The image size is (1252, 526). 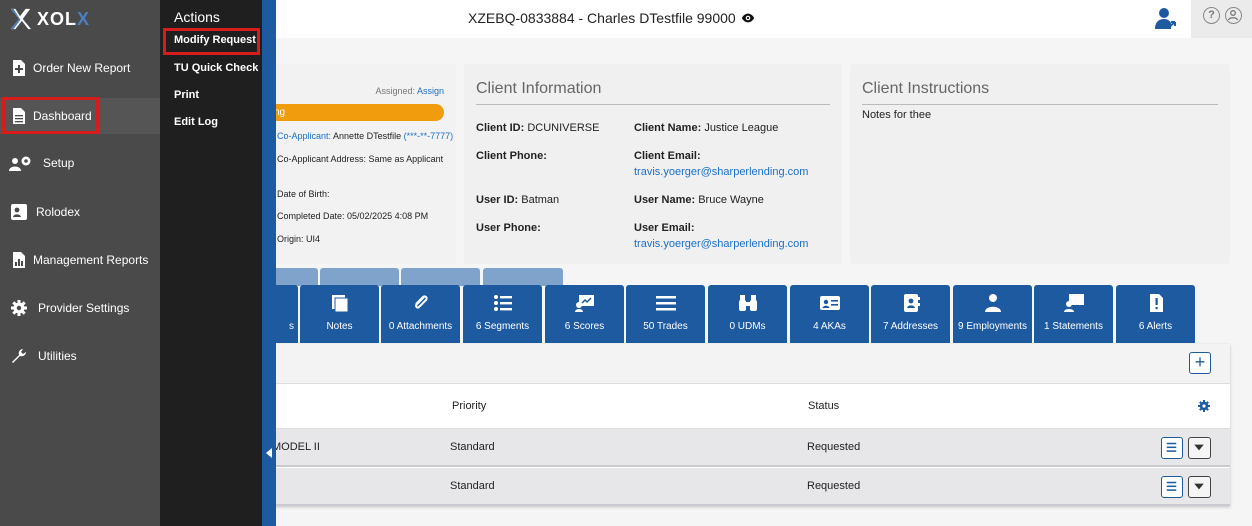 I want to click on person-icon, so click(x=992, y=303).